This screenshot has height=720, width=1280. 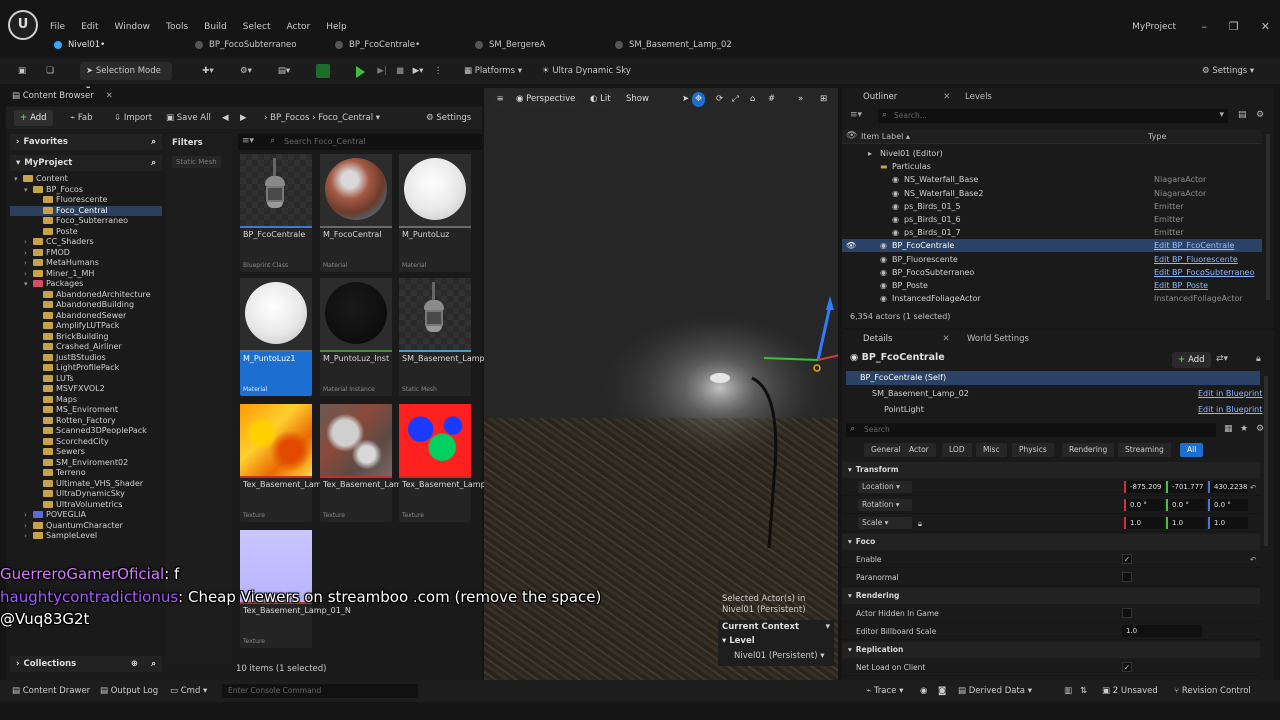 I want to click on folder-item: › Miner_1_MH, so click(x=86, y=274).